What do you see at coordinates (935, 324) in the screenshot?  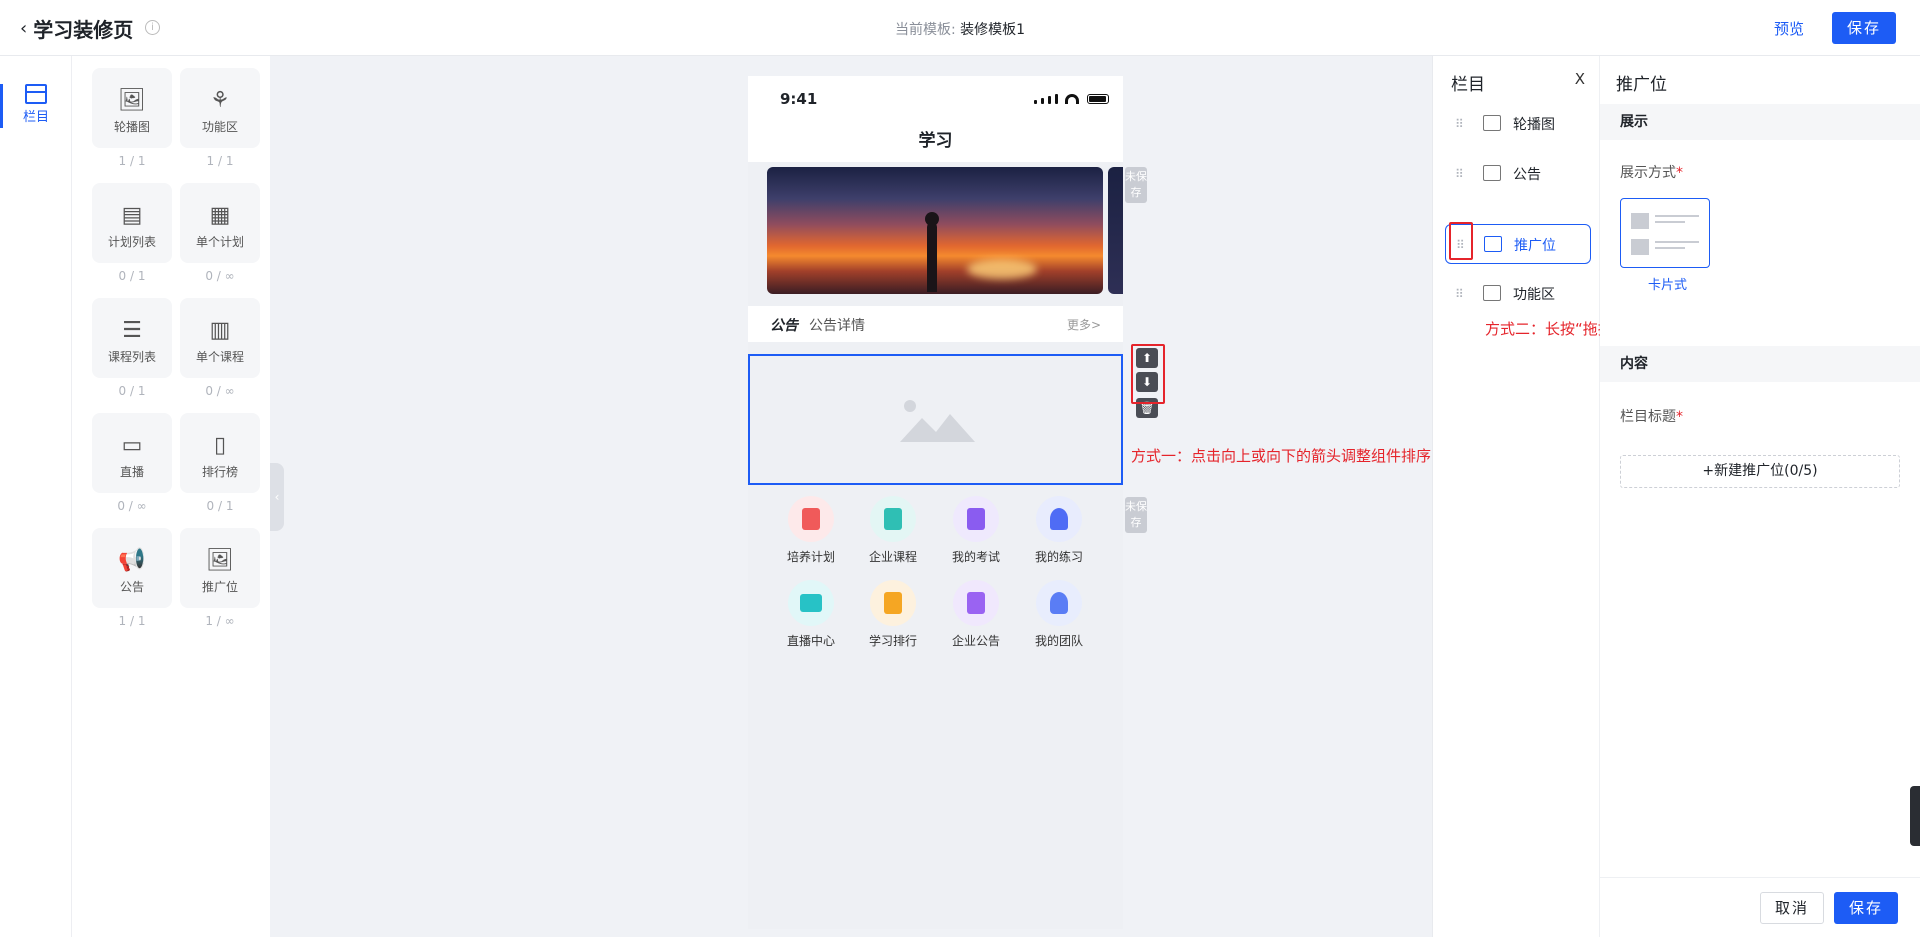 I see `notice-bar: 公告 公告详情 更多>` at bounding box center [935, 324].